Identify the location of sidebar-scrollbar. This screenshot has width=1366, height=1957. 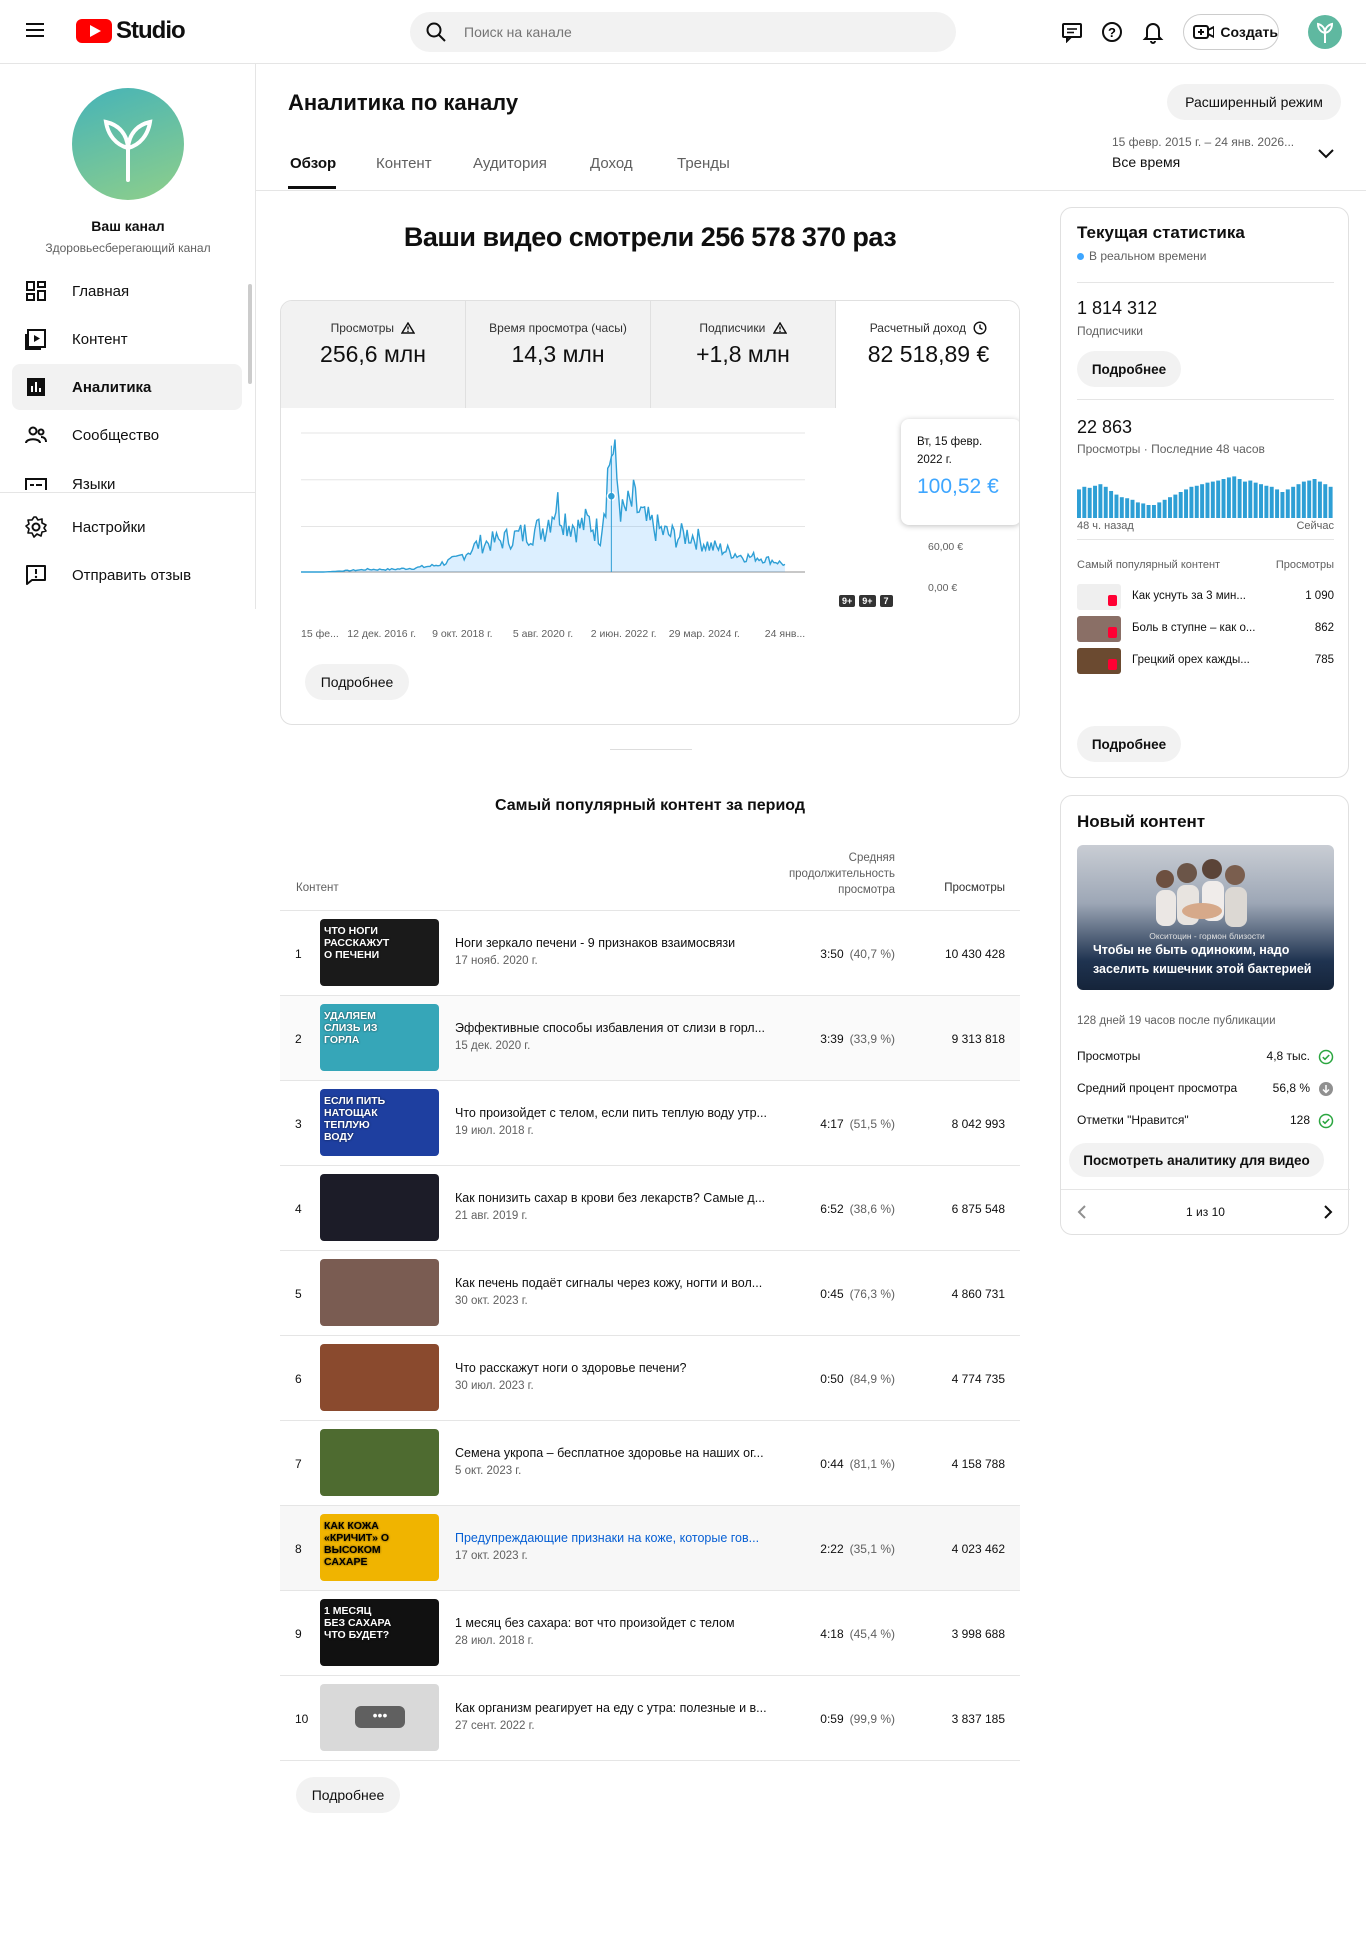
(250, 334).